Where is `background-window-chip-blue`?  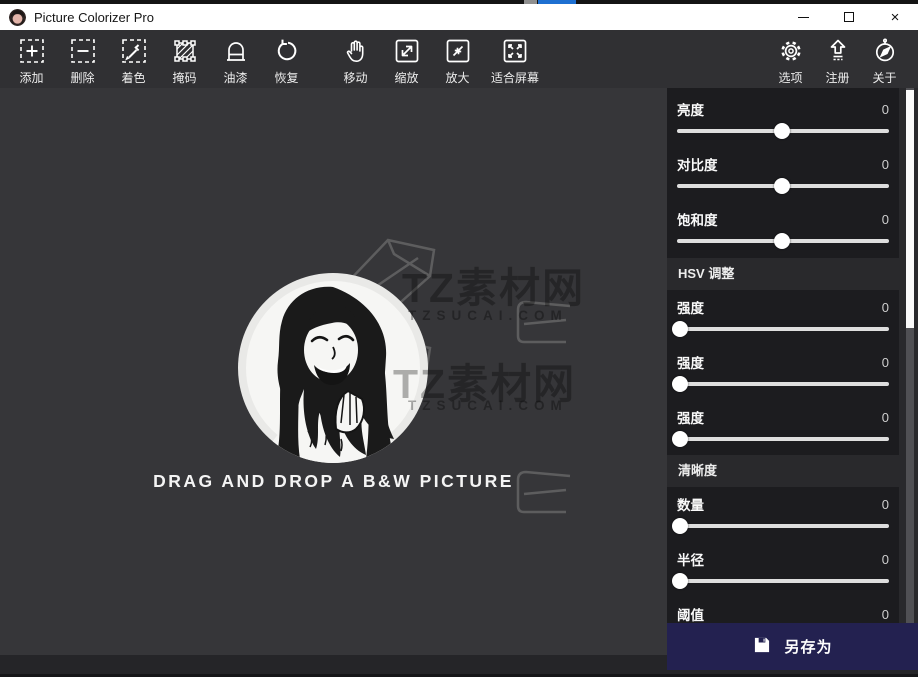 background-window-chip-blue is located at coordinates (557, 2).